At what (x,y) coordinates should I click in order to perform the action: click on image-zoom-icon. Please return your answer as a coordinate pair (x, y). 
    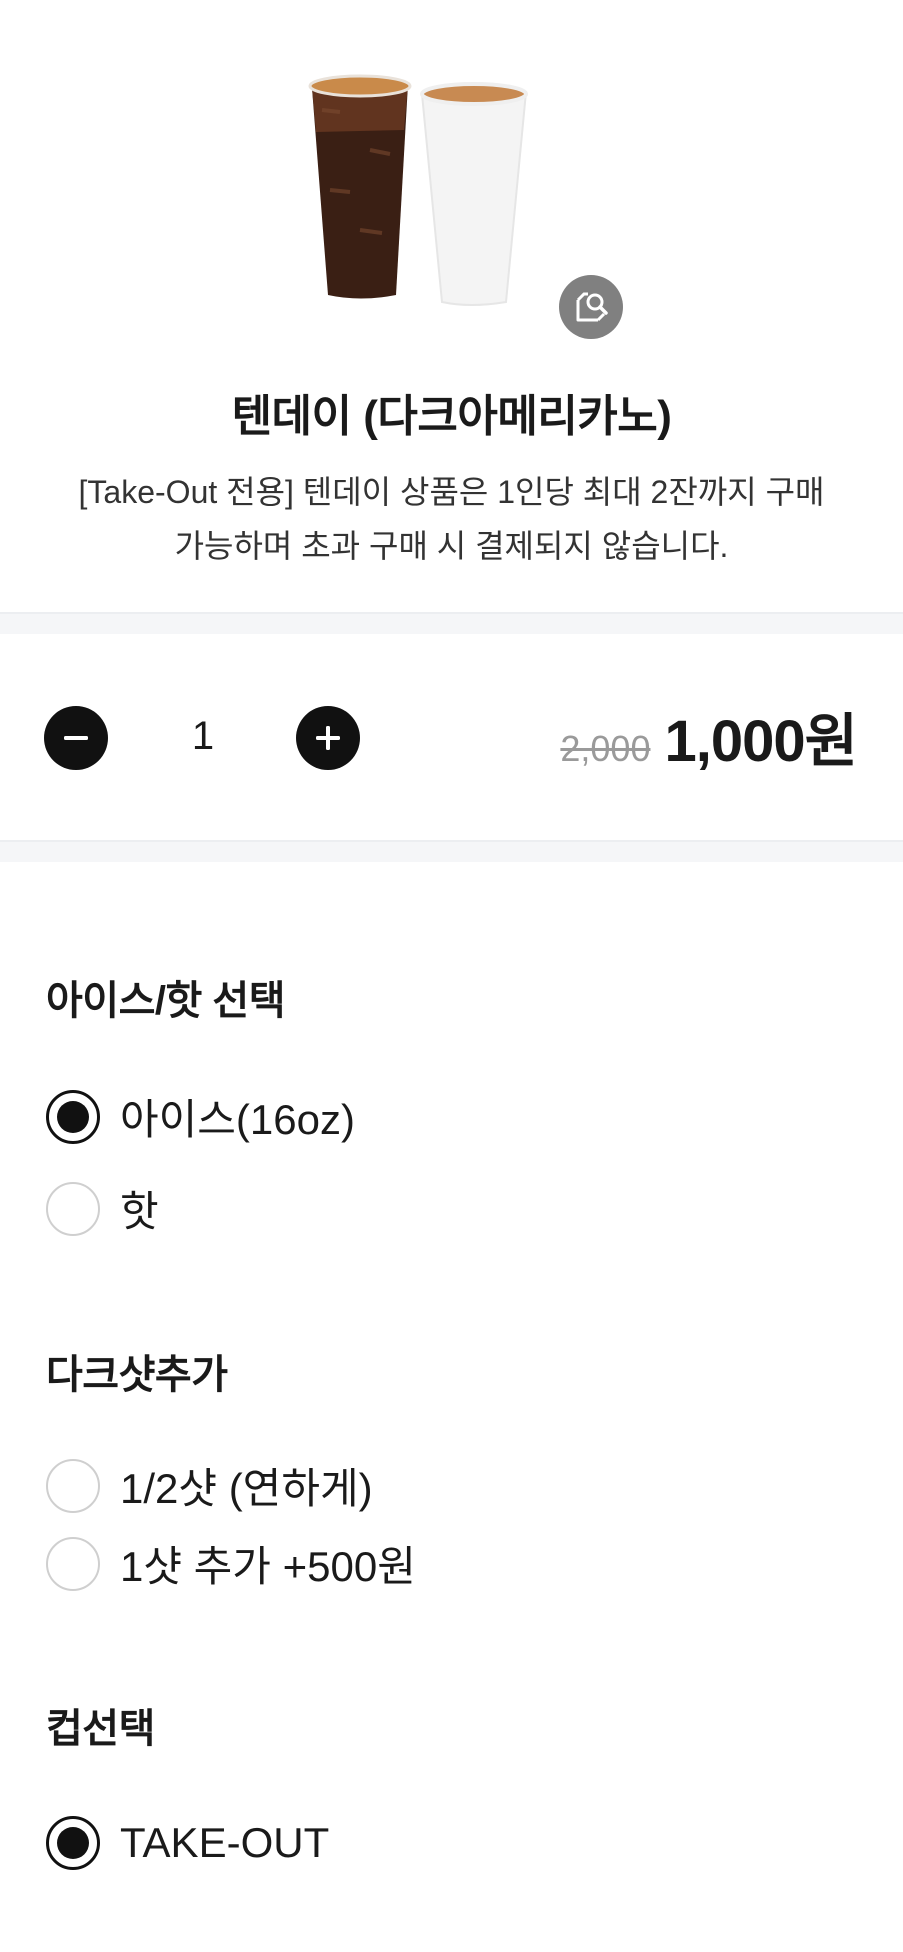
    Looking at the image, I should click on (592, 307).